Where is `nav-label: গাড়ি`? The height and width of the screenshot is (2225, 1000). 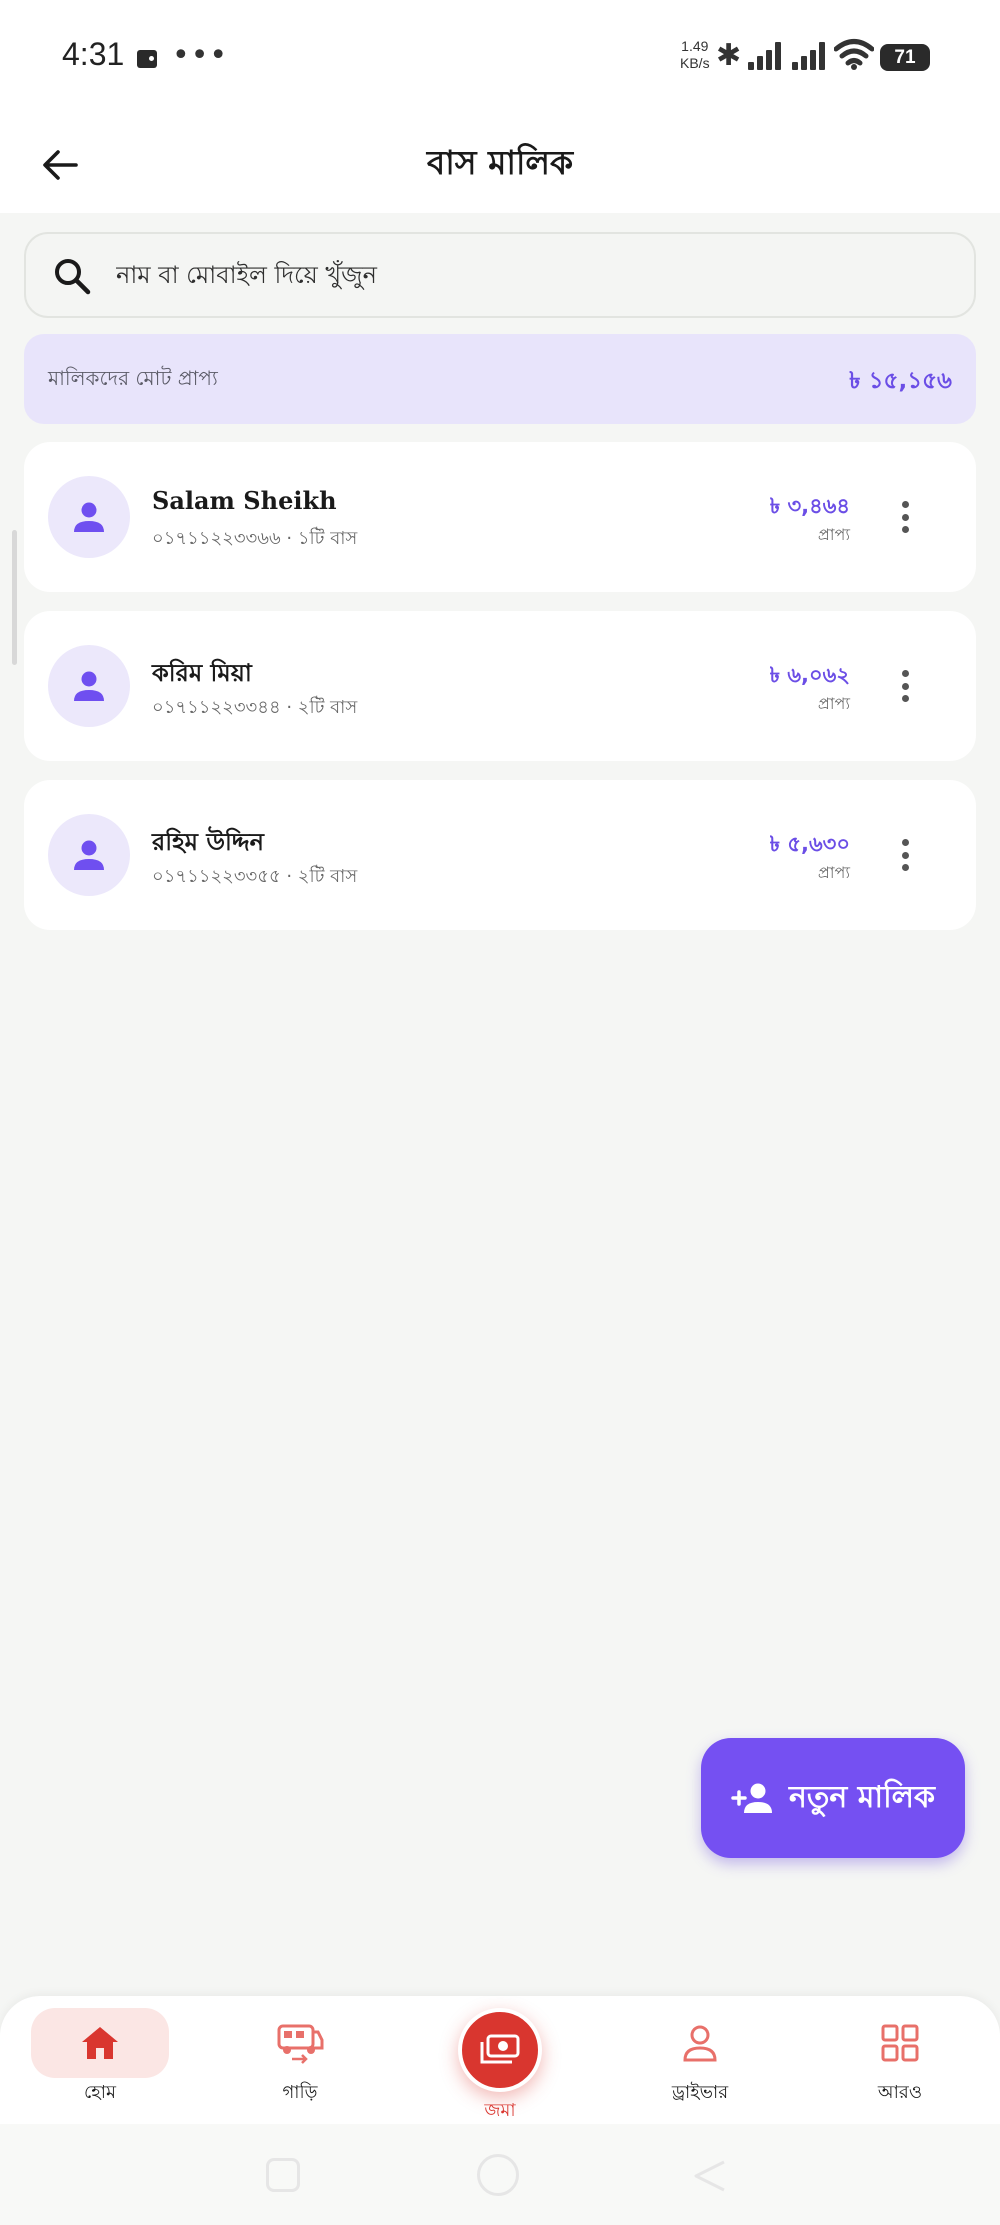
nav-label: গাড়ি is located at coordinates (300, 2092).